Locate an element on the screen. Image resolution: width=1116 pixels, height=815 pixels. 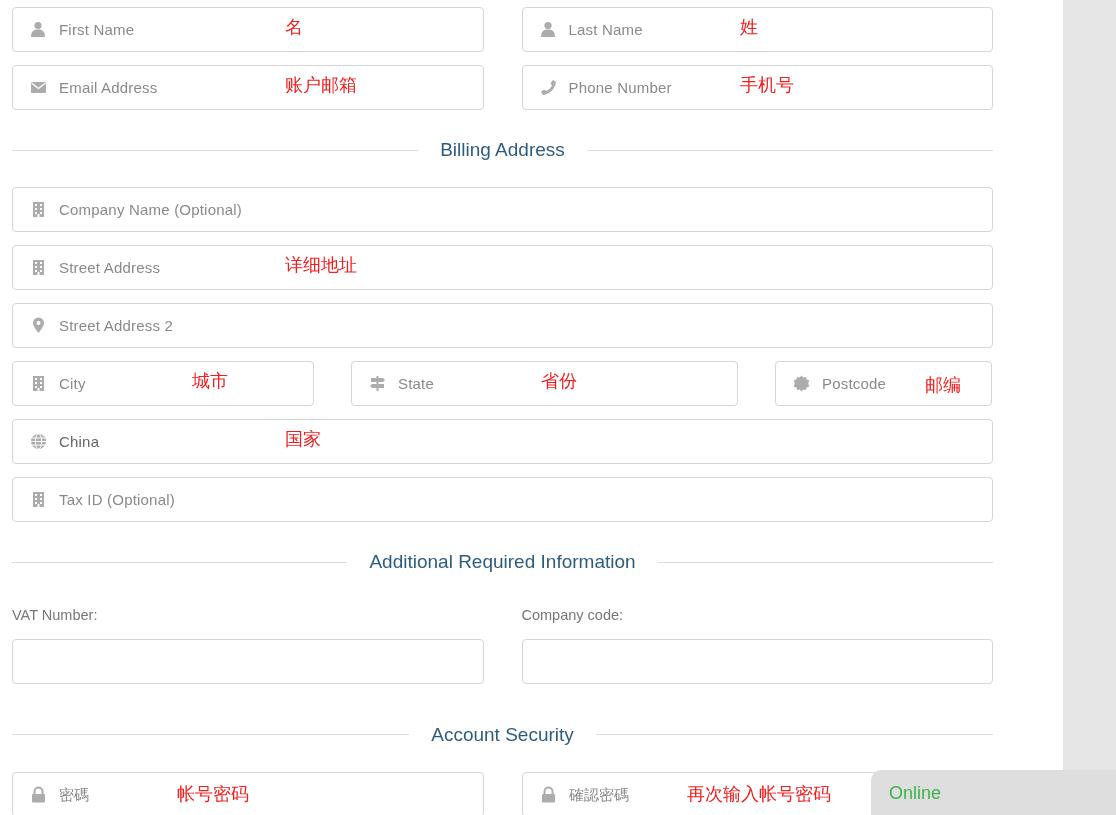
input-field: Street Address 2 is located at coordinates (502, 325).